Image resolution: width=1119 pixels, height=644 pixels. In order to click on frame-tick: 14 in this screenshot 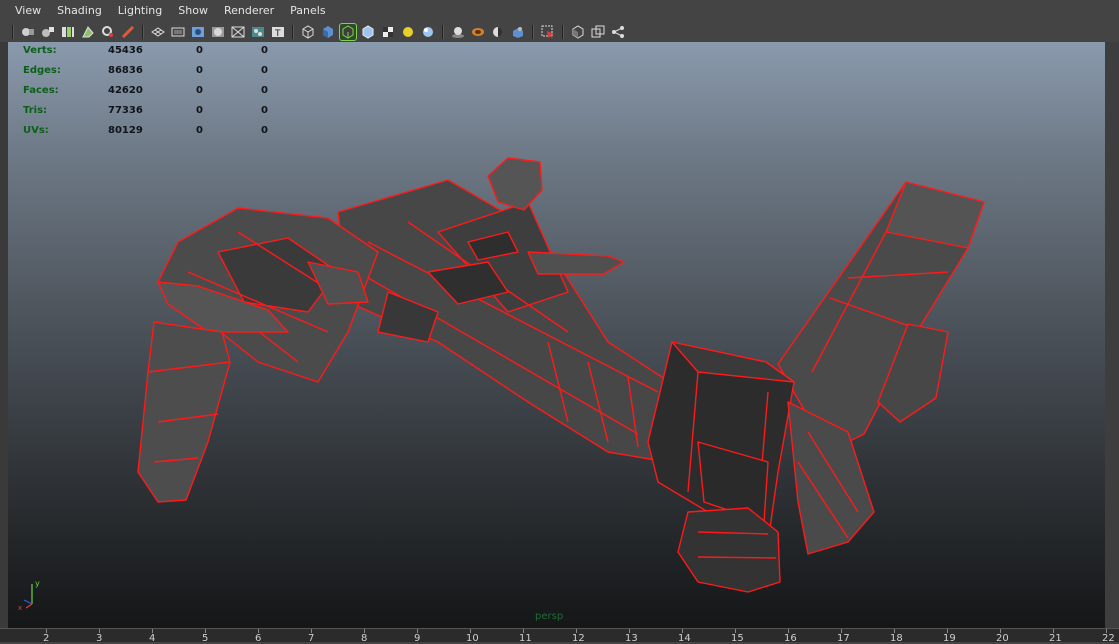, I will do `click(684, 638)`.